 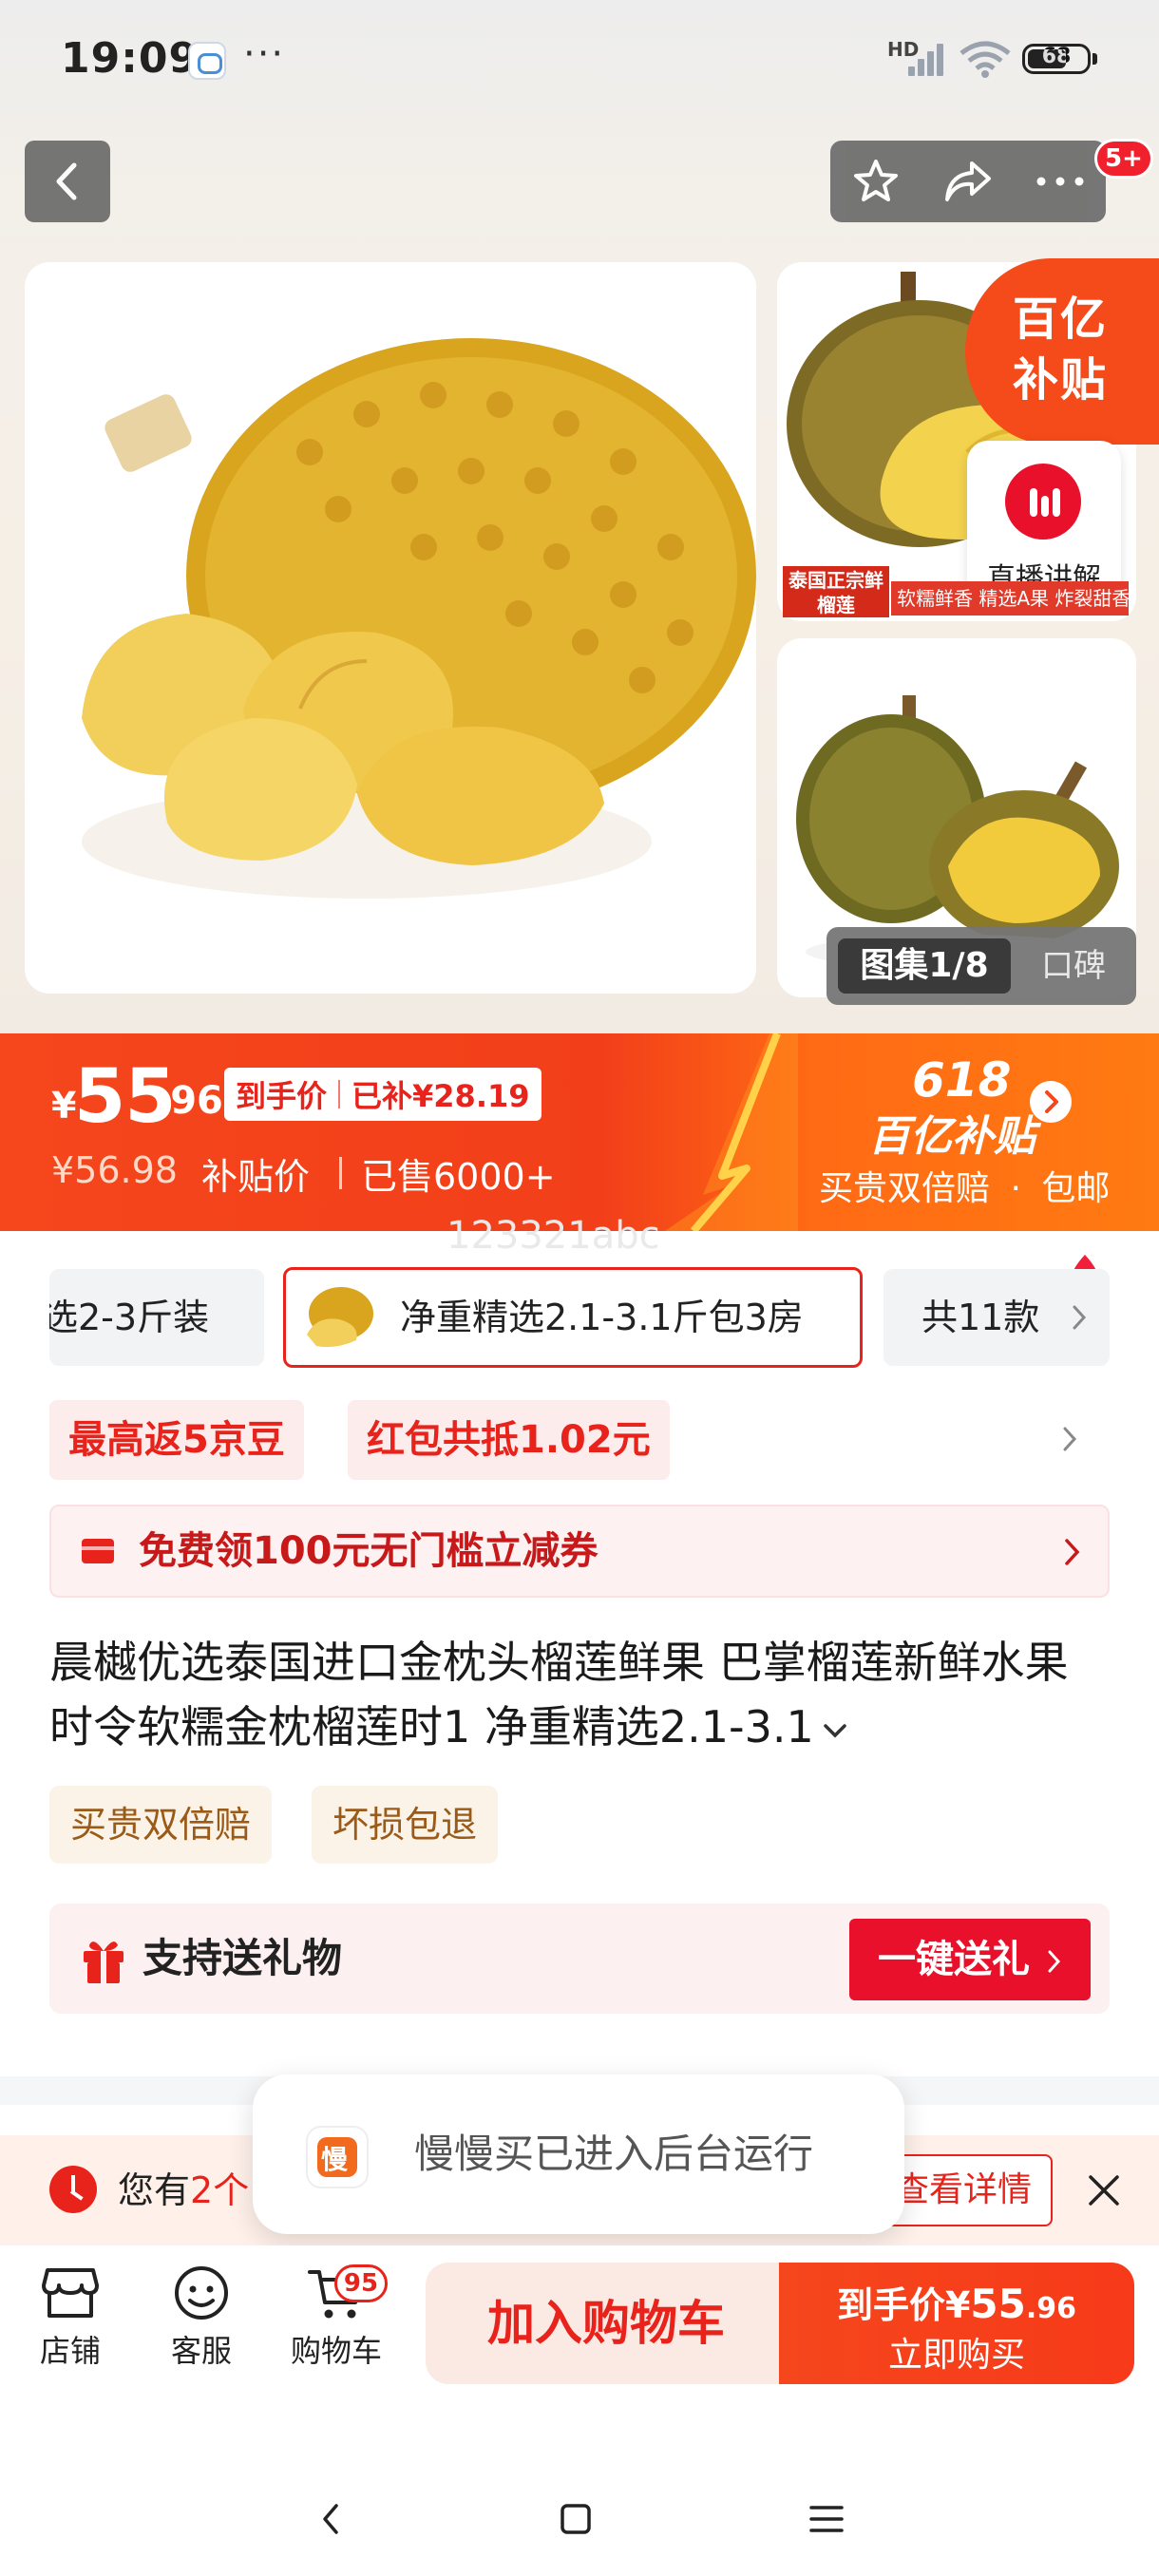 I want to click on variant-option-prev: 选2-3斤装, so click(x=156, y=1317).